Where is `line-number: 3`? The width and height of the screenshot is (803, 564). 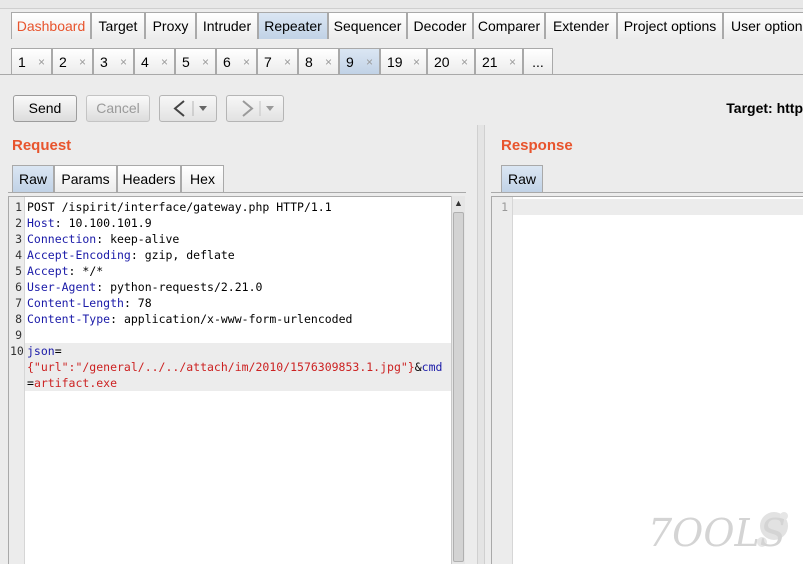 line-number: 3 is located at coordinates (18, 239).